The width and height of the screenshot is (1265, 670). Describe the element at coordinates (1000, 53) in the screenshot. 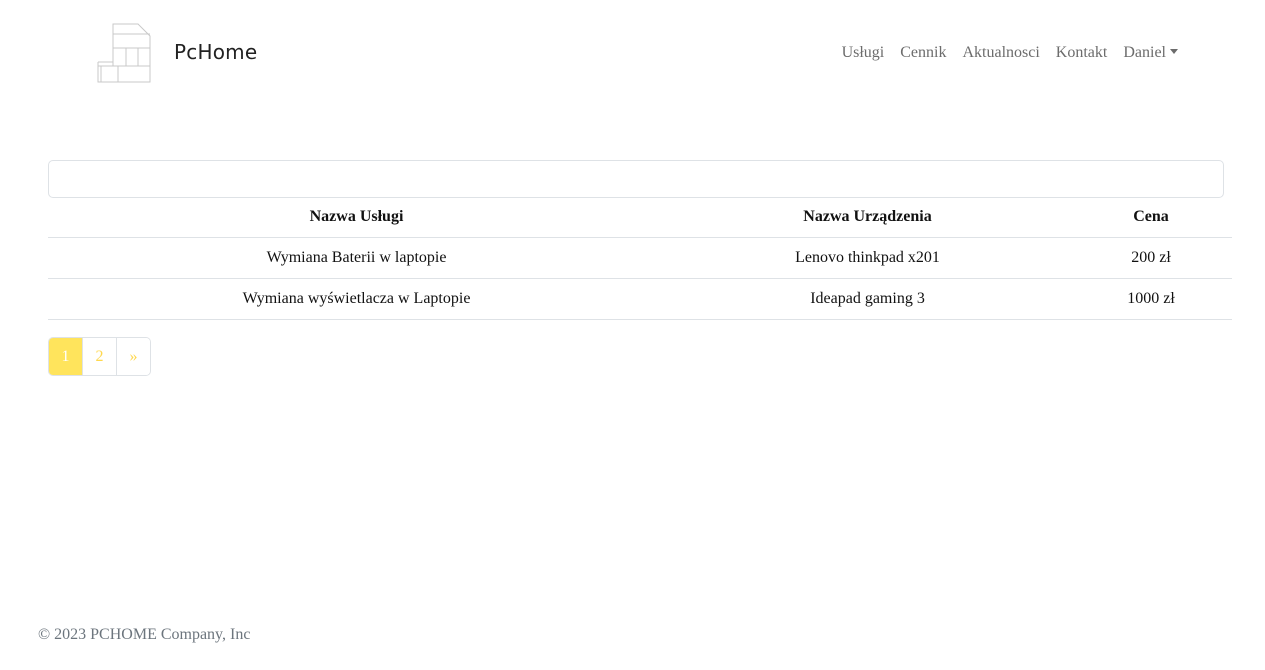

I see `nav-link-aktualnosci: Aktualnosci` at that location.